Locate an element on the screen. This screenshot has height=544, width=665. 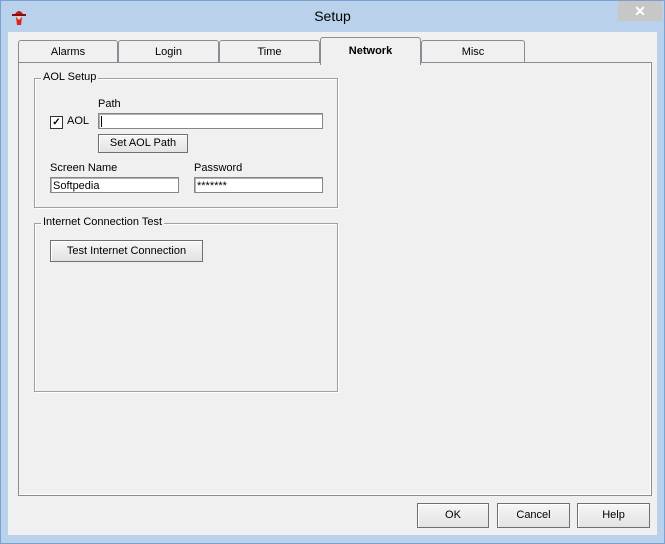
path-label: Path is located at coordinates (109, 104).